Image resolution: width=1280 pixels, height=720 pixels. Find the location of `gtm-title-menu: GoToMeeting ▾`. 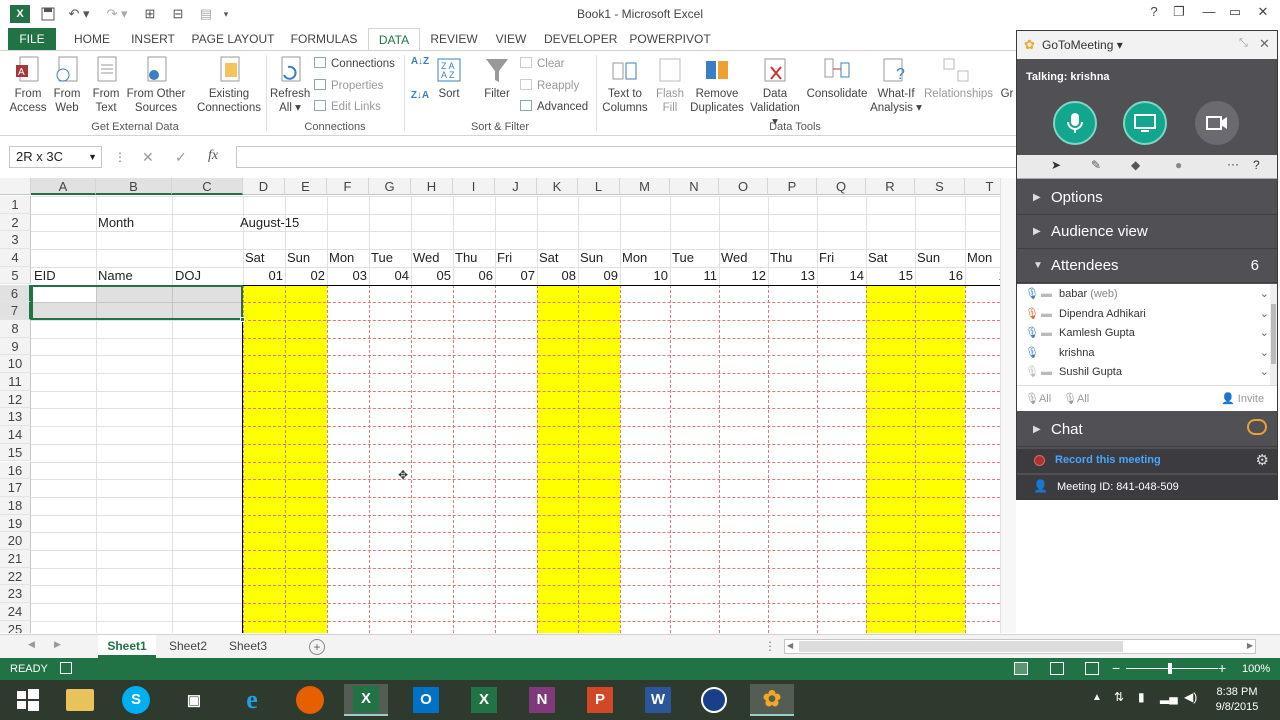

gtm-title-menu: GoToMeeting ▾ is located at coordinates (1082, 45).